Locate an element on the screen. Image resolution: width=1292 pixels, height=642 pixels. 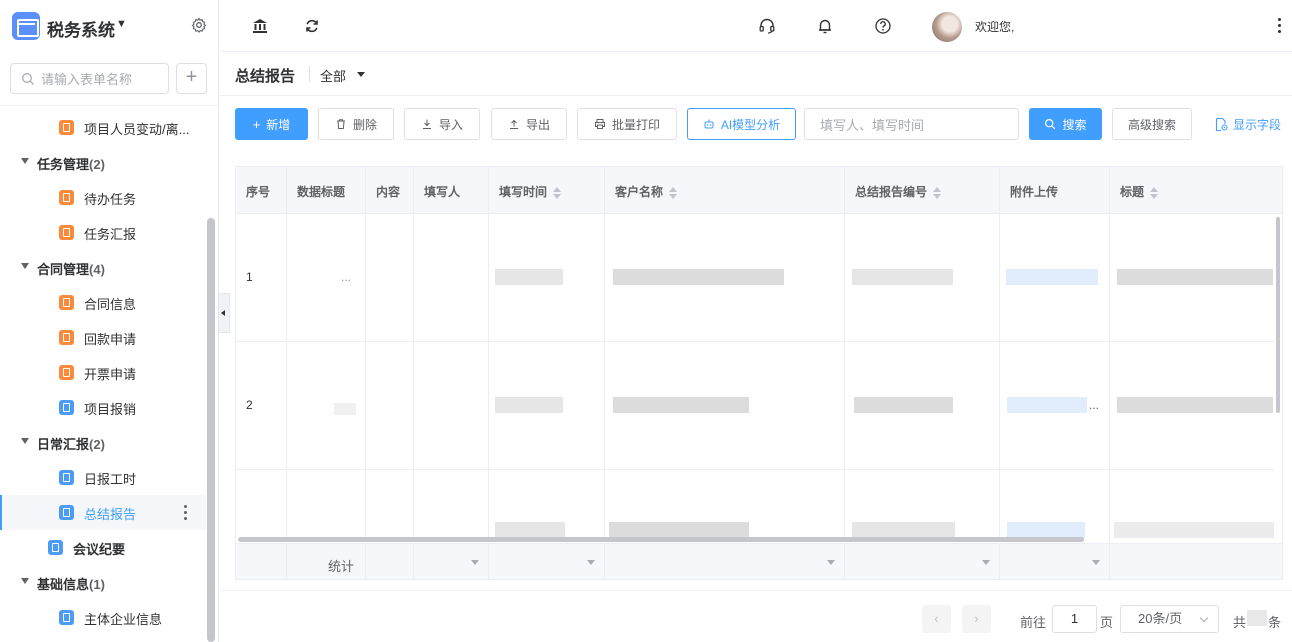
tree-group-label: 日常汇报(2) is located at coordinates (71, 444).